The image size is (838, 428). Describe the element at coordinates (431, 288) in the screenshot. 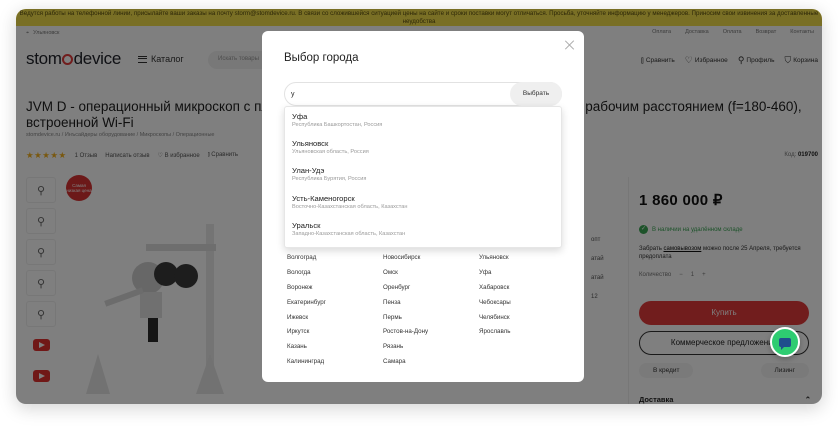

I see `city-link: Оренбург` at that location.